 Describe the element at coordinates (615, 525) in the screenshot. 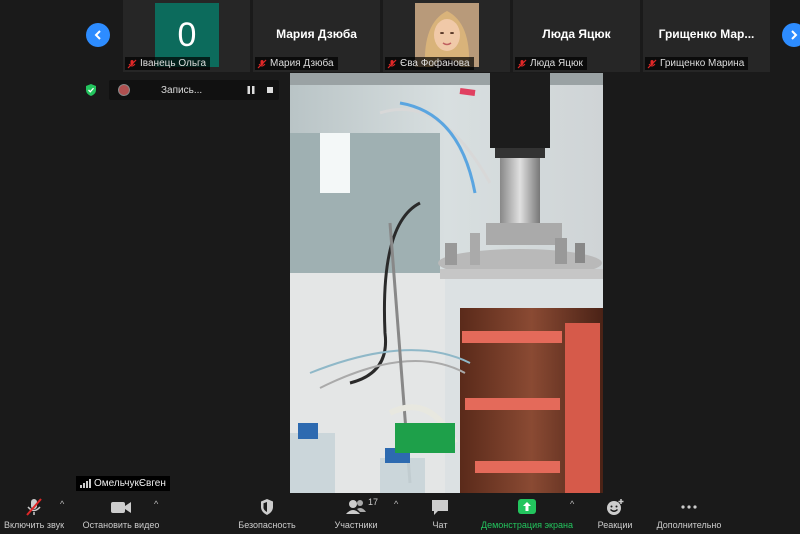

I see `reactions-label: Реакции` at that location.